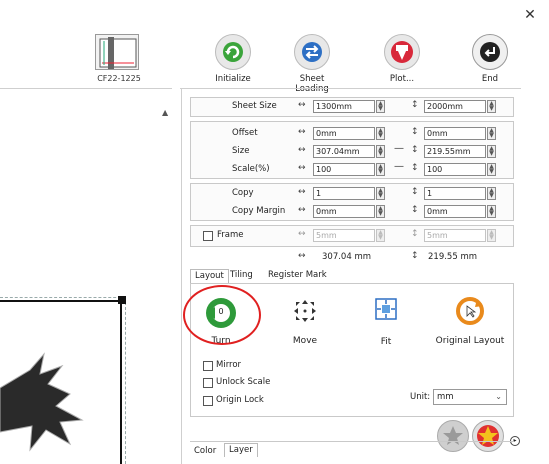 This screenshot has height=464, width=549. What do you see at coordinates (208, 401) in the screenshot?
I see `origin-lock-checkbox` at bounding box center [208, 401].